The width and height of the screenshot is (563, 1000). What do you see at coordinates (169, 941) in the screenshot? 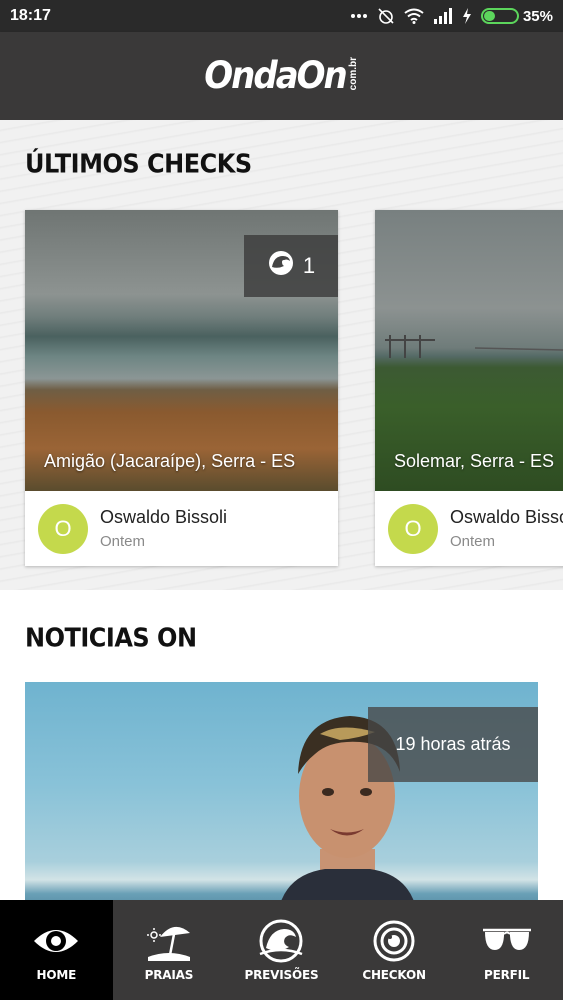
I see `beach-umbrella-icon` at bounding box center [169, 941].